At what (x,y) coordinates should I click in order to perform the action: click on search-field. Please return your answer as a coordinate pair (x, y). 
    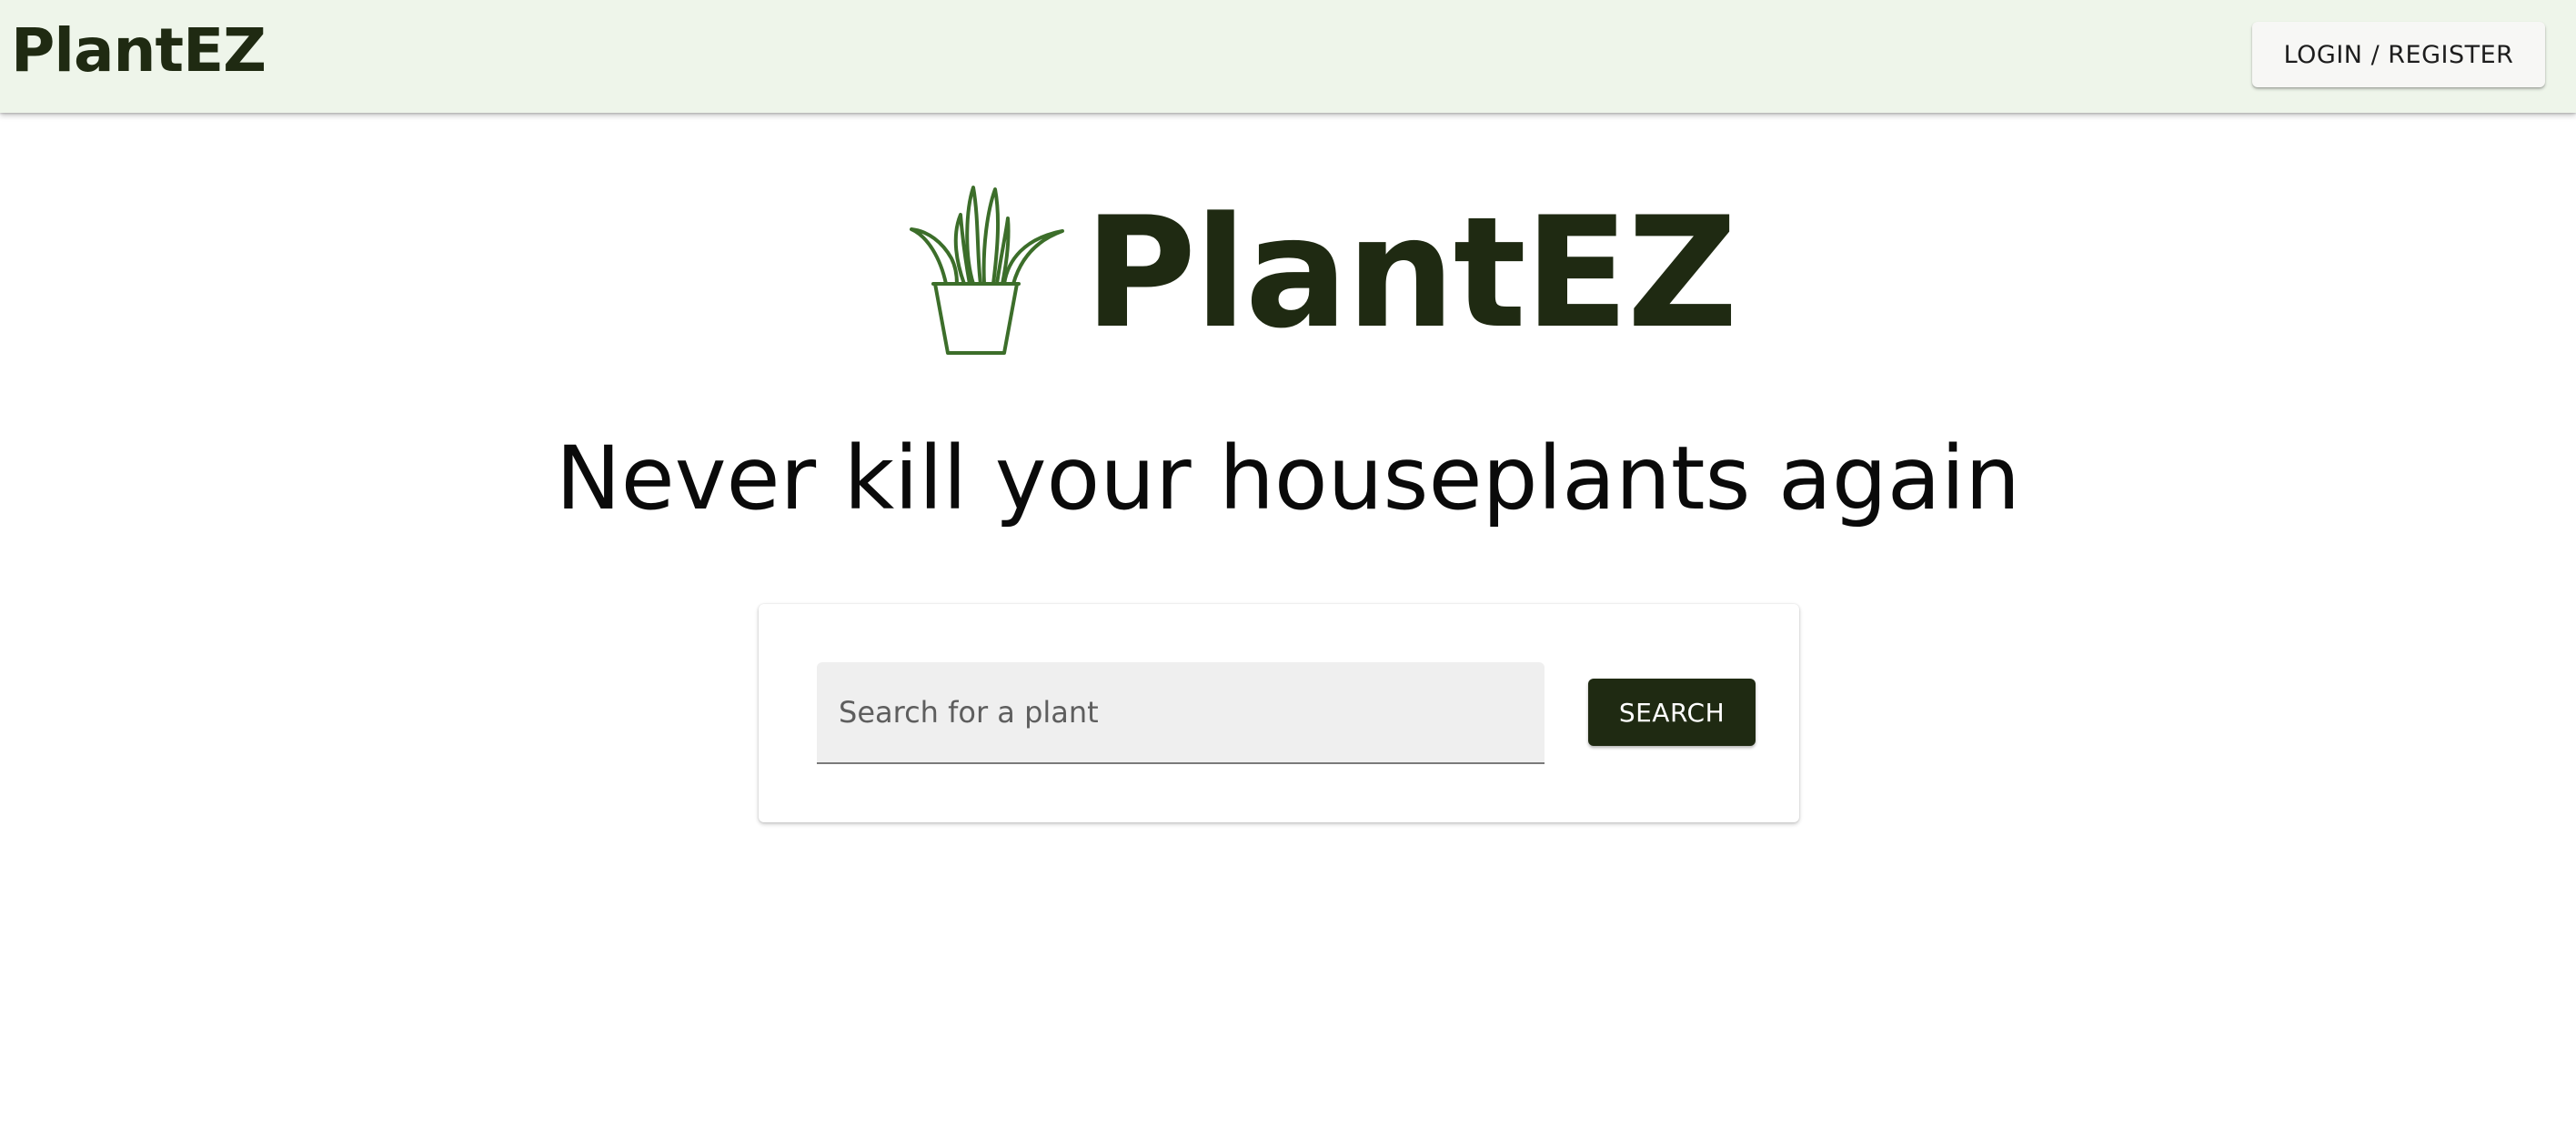
    Looking at the image, I should click on (1181, 713).